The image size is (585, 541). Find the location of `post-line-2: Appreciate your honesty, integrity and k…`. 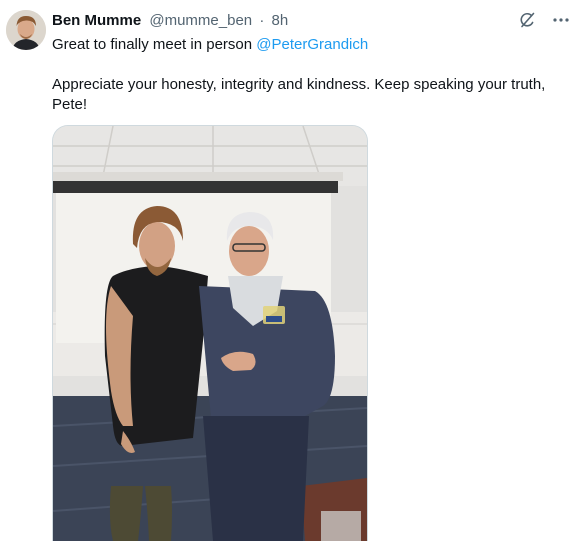

post-line-2: Appreciate your honesty, integrity and k… is located at coordinates (299, 94).